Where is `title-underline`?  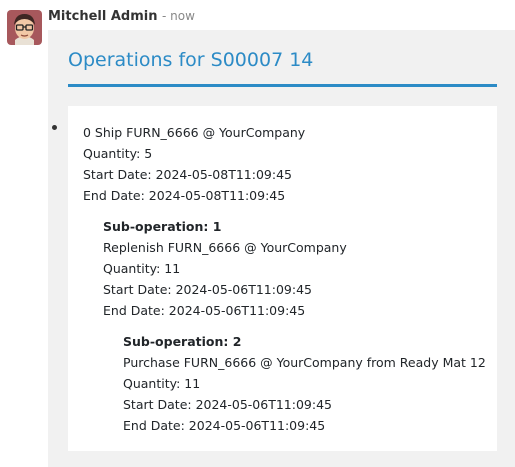
title-underline is located at coordinates (282, 85).